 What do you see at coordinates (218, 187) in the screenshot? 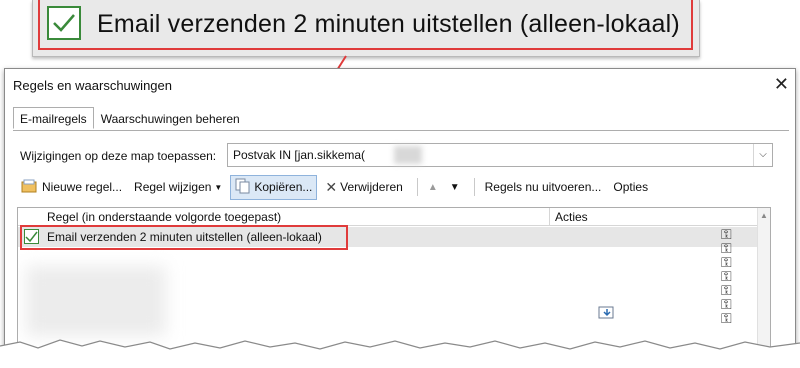
I see `dropdown-arrow-icon: ▼` at bounding box center [218, 187].